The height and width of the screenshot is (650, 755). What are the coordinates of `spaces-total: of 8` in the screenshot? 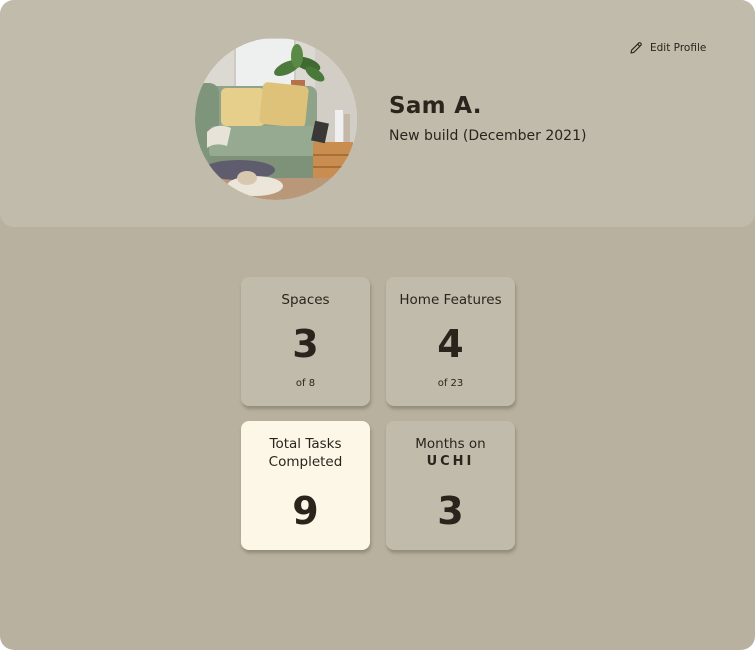 It's located at (305, 383).